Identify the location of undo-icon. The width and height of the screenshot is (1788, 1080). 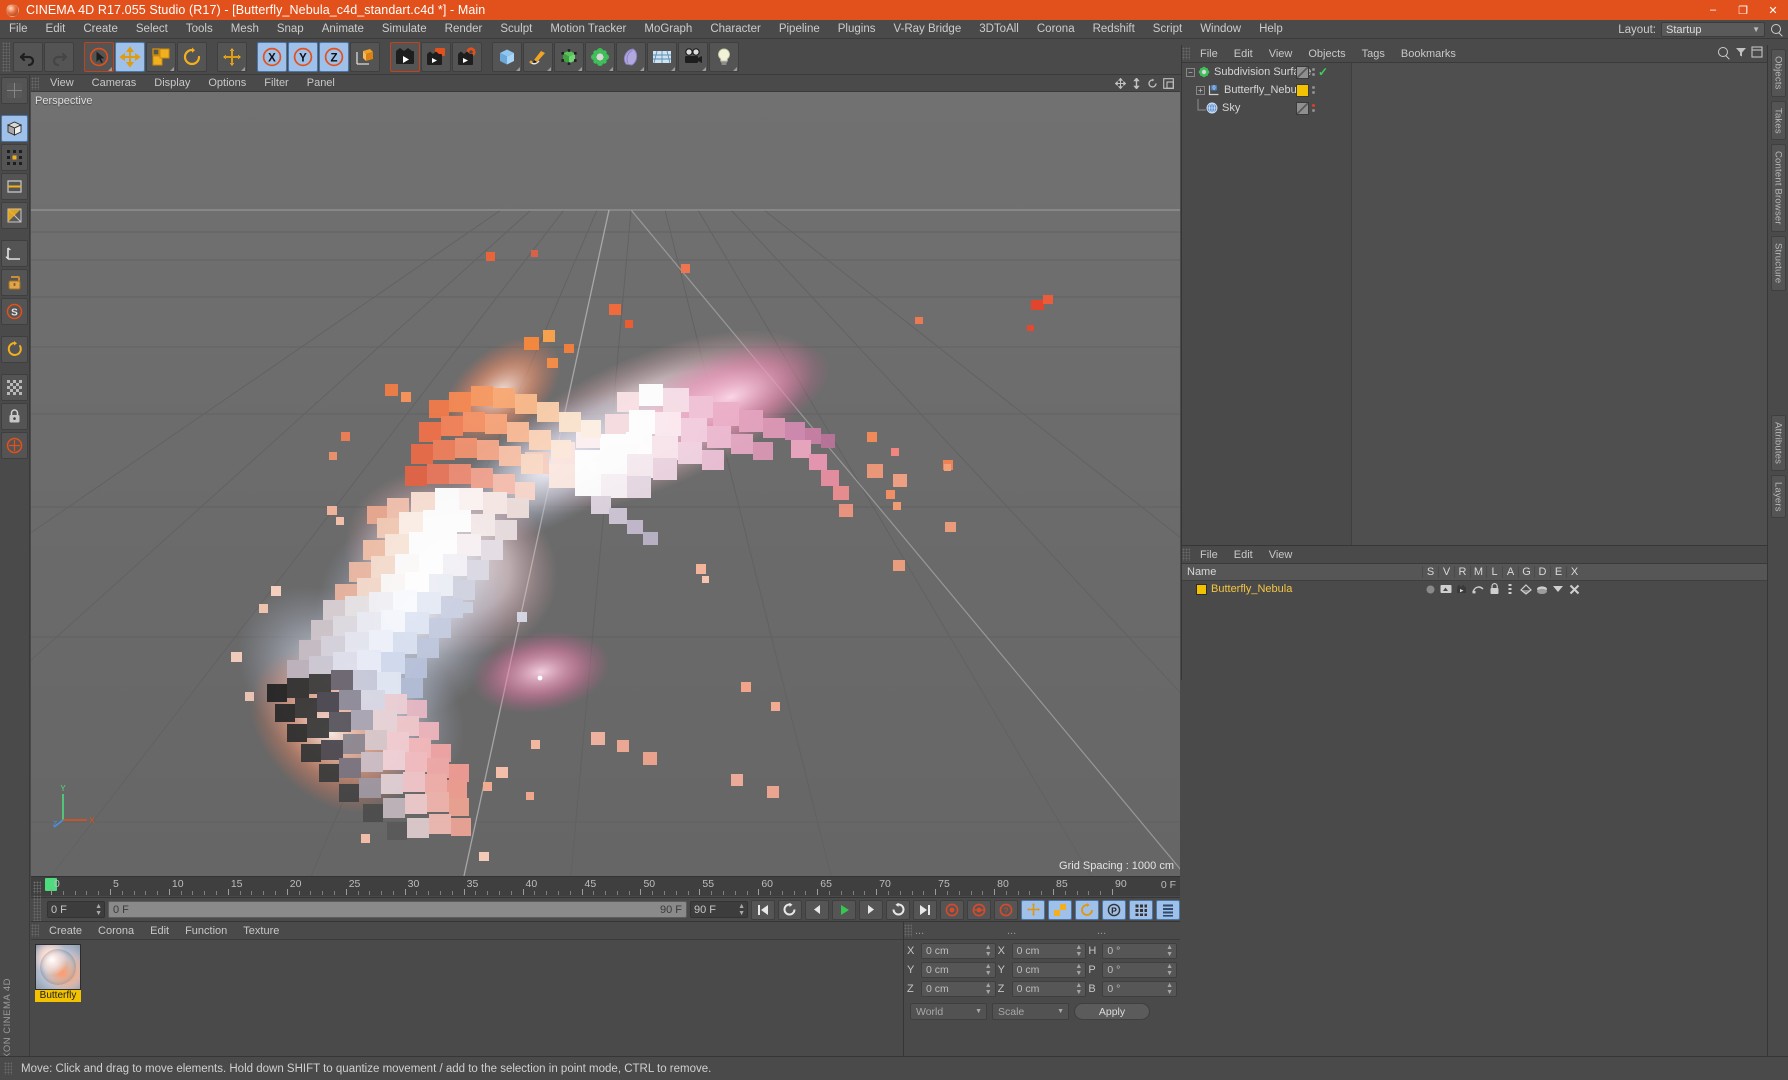
(28, 56).